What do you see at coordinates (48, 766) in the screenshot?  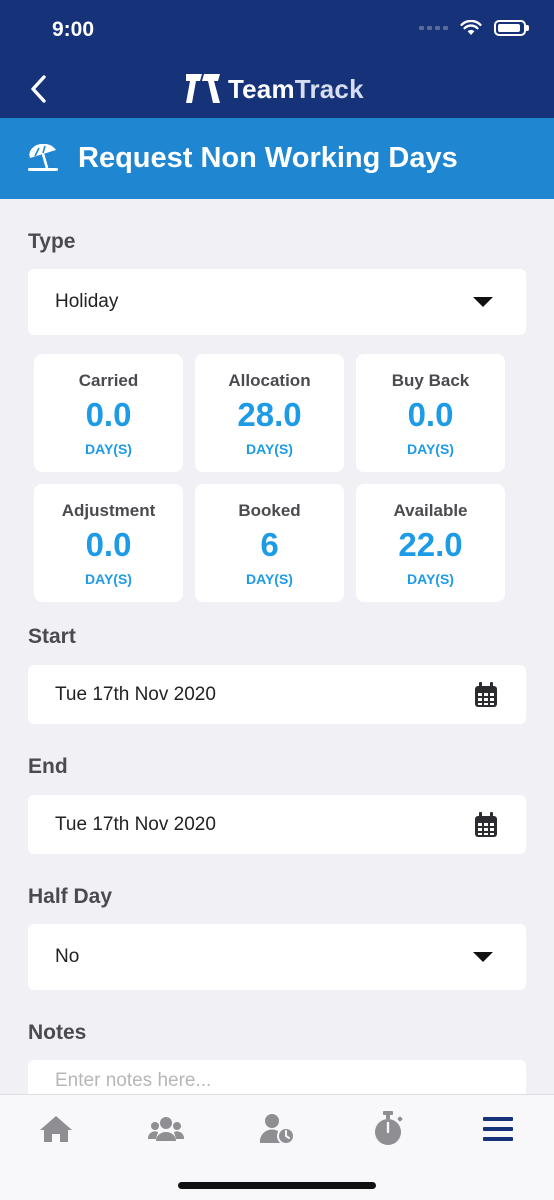 I see `end-label: End` at bounding box center [48, 766].